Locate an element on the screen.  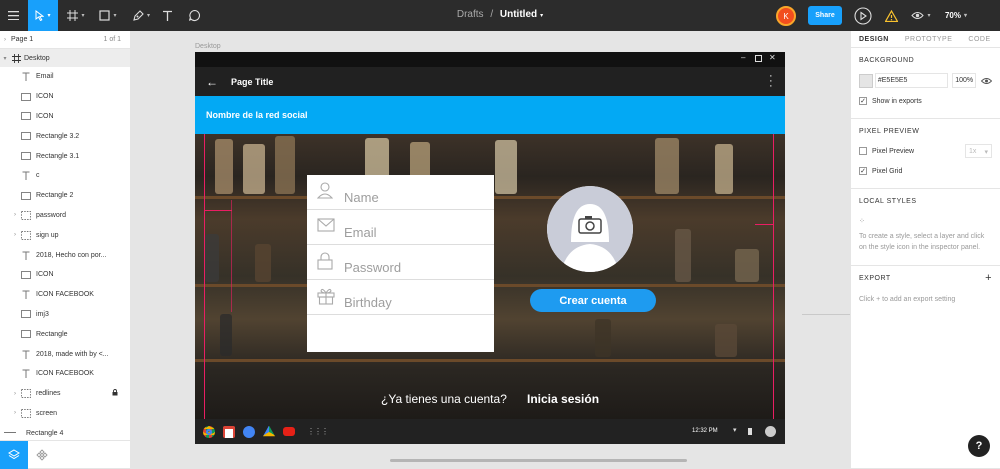
birthday-field: Birthday is located at coordinates (400, 297).